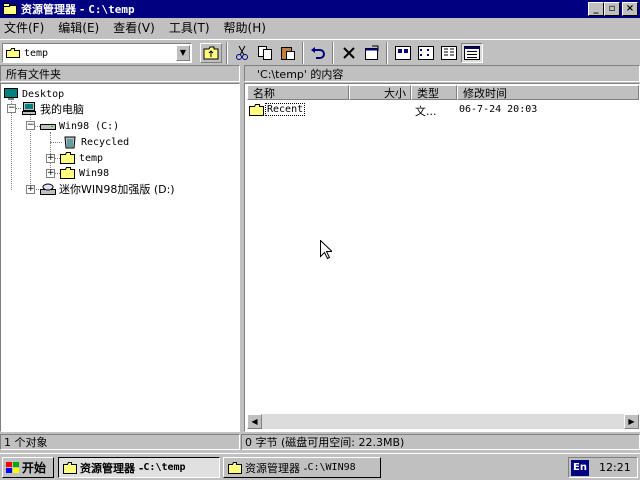 This screenshot has width=640, height=480. What do you see at coordinates (34, 468) in the screenshot?
I see `start-label: 开始` at bounding box center [34, 468].